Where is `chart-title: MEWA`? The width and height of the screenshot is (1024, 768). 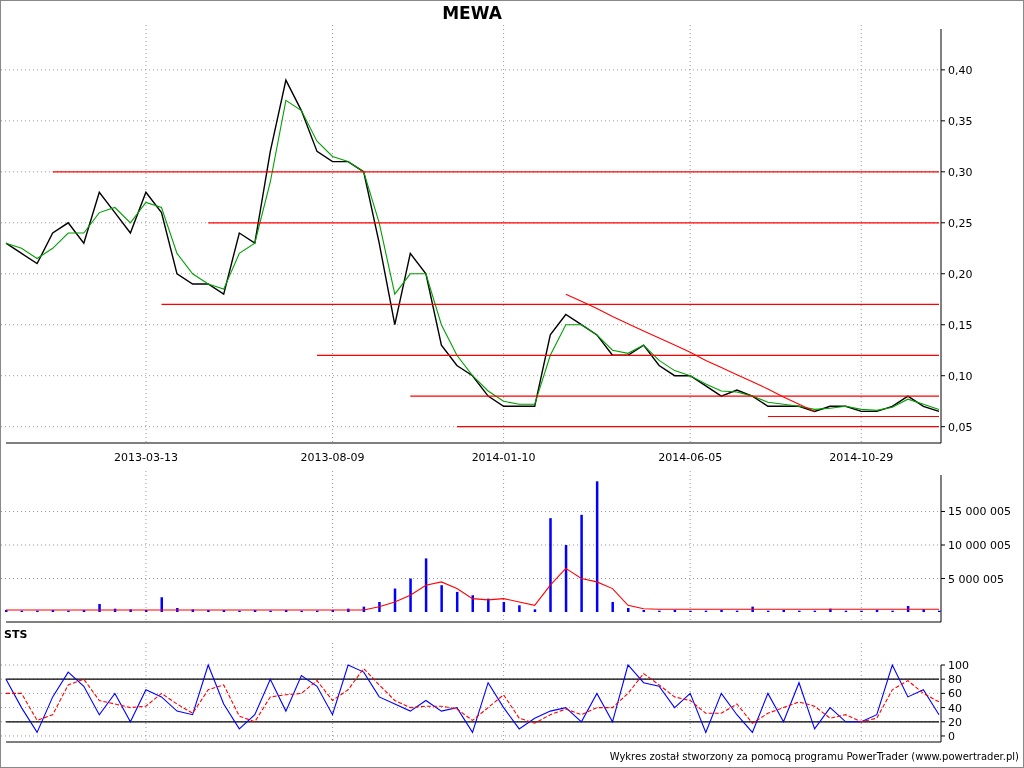 chart-title: MEWA is located at coordinates (472, 13).